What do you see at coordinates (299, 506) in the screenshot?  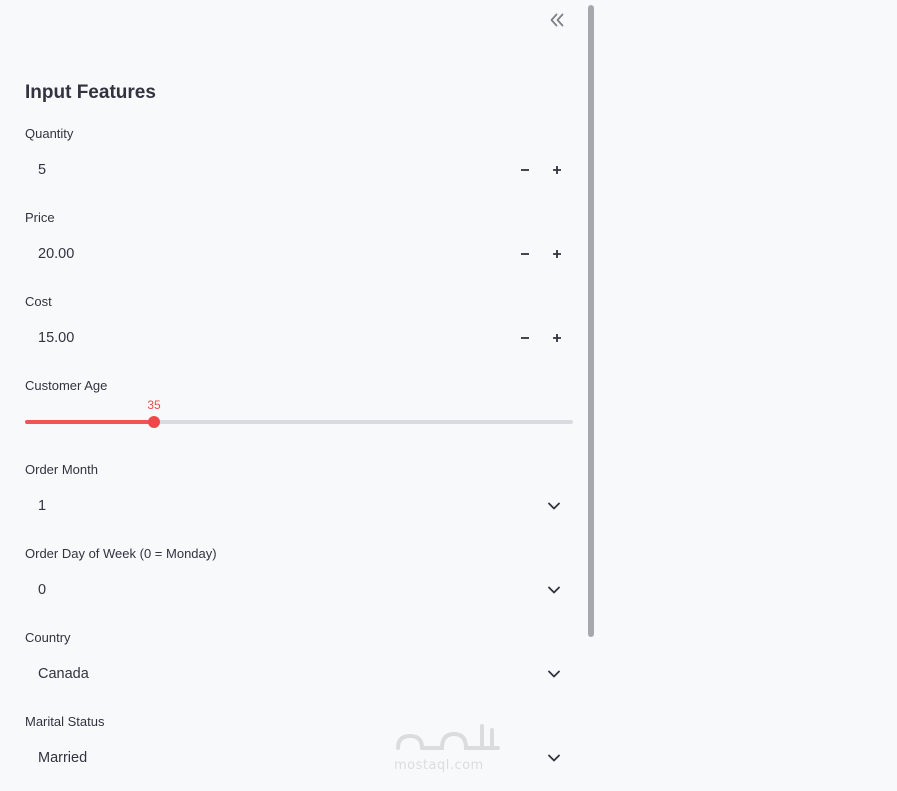 I see `order-month-select: 1` at bounding box center [299, 506].